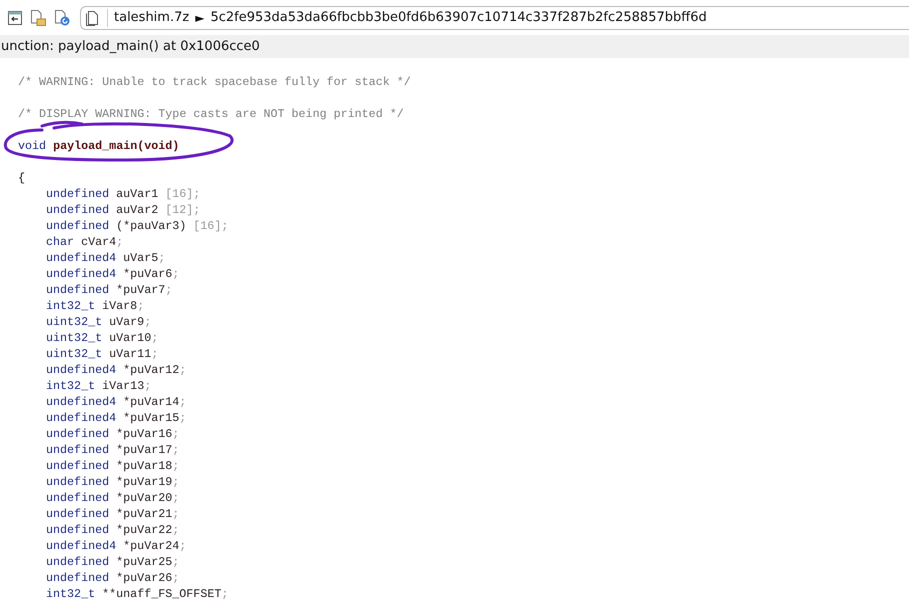 The image size is (909, 606). Describe the element at coordinates (458, 17) in the screenshot. I see `breadcrumb-item: 5c2fe953da53da66fbcbb3be0fd6b63907c10714c337f287b2fc258857bbff6d` at that location.